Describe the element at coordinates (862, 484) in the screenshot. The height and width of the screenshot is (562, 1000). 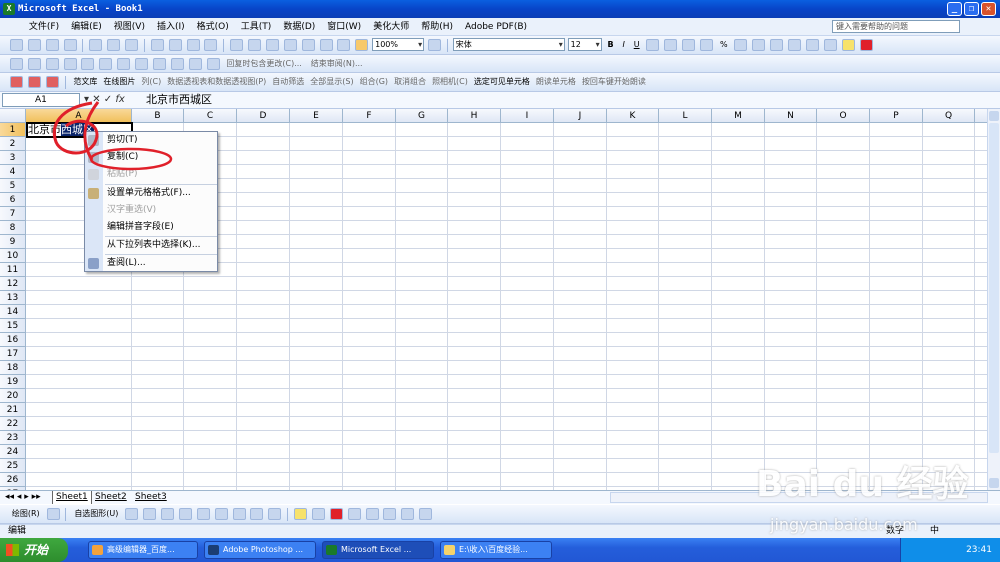
I see `watermark-brand: Bai du 经验` at that location.